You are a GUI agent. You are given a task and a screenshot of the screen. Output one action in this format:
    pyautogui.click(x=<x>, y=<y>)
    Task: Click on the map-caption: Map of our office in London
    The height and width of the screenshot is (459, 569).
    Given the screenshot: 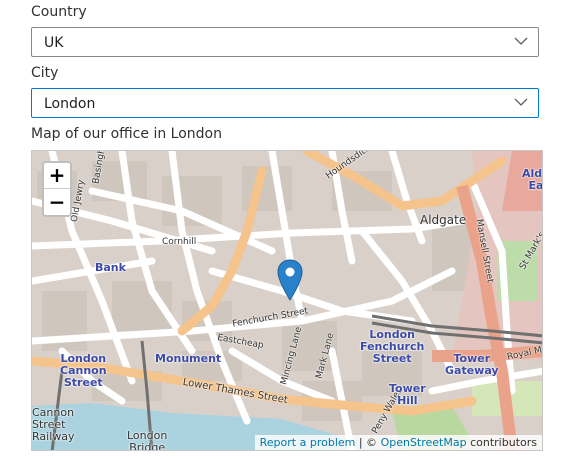 What is the action you would take?
    pyautogui.click(x=126, y=134)
    